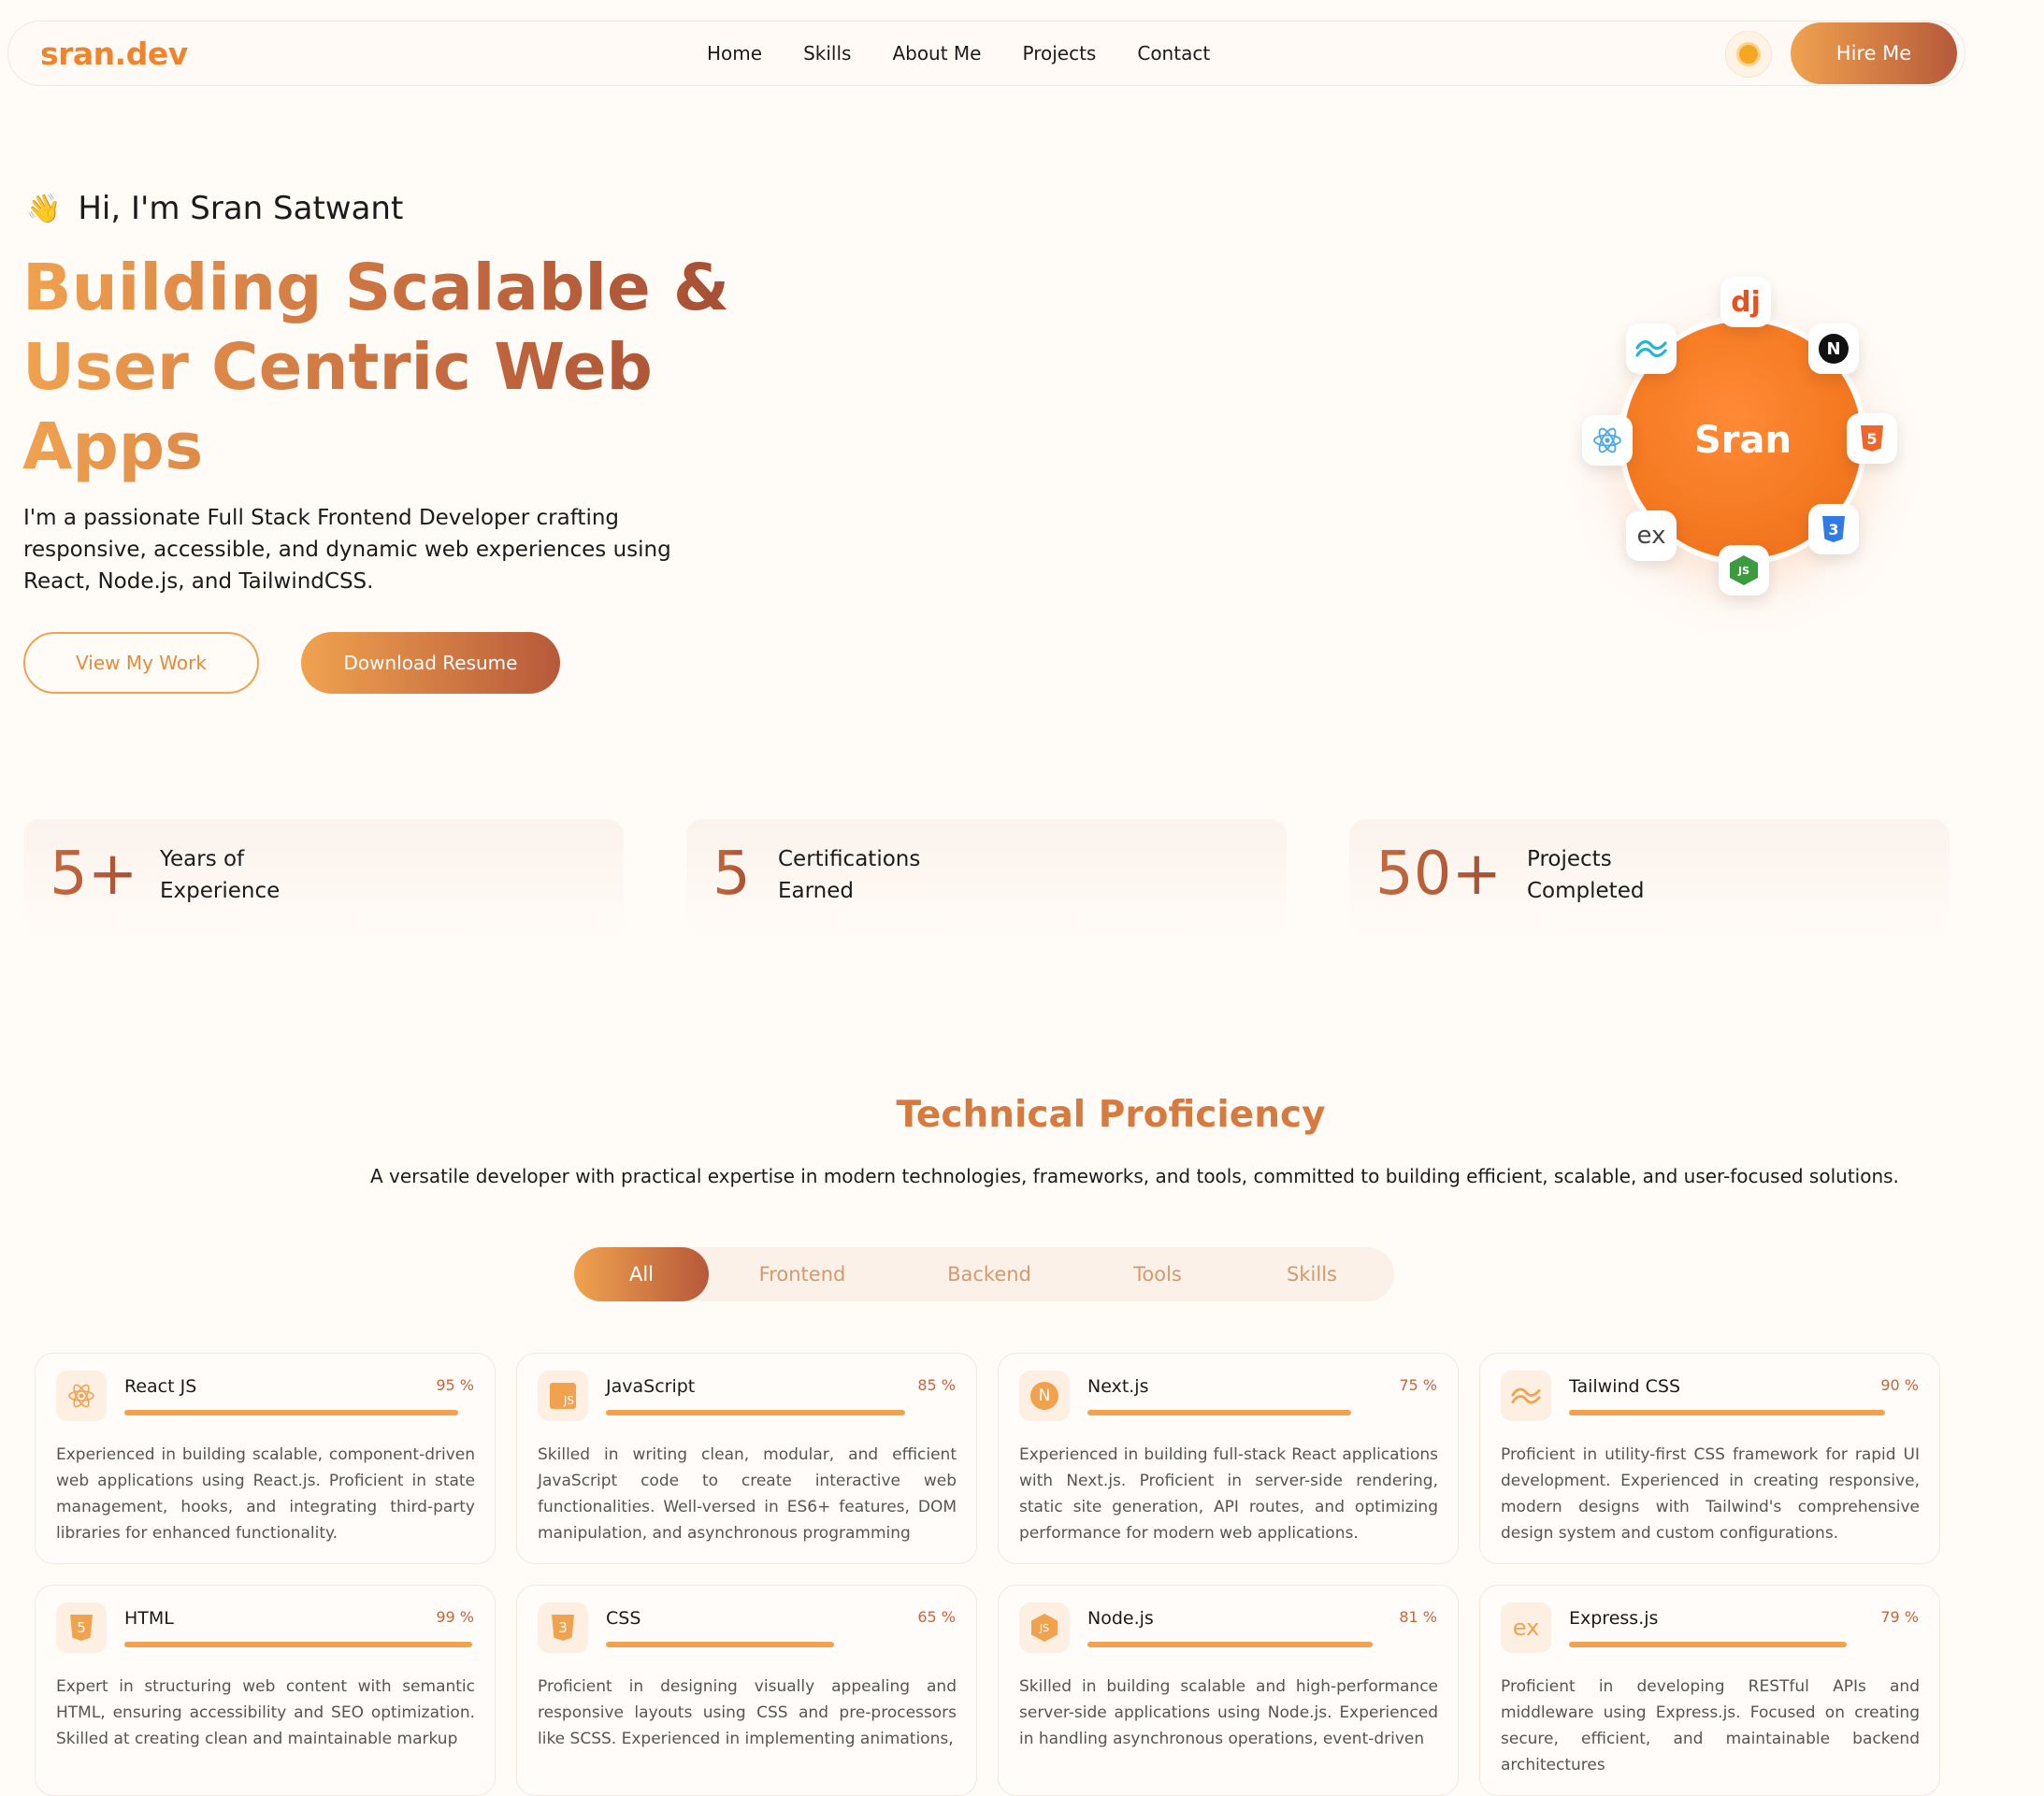 This screenshot has height=1796, width=2044. Describe the element at coordinates (734, 54) in the screenshot. I see `nav-link-home: Home` at that location.